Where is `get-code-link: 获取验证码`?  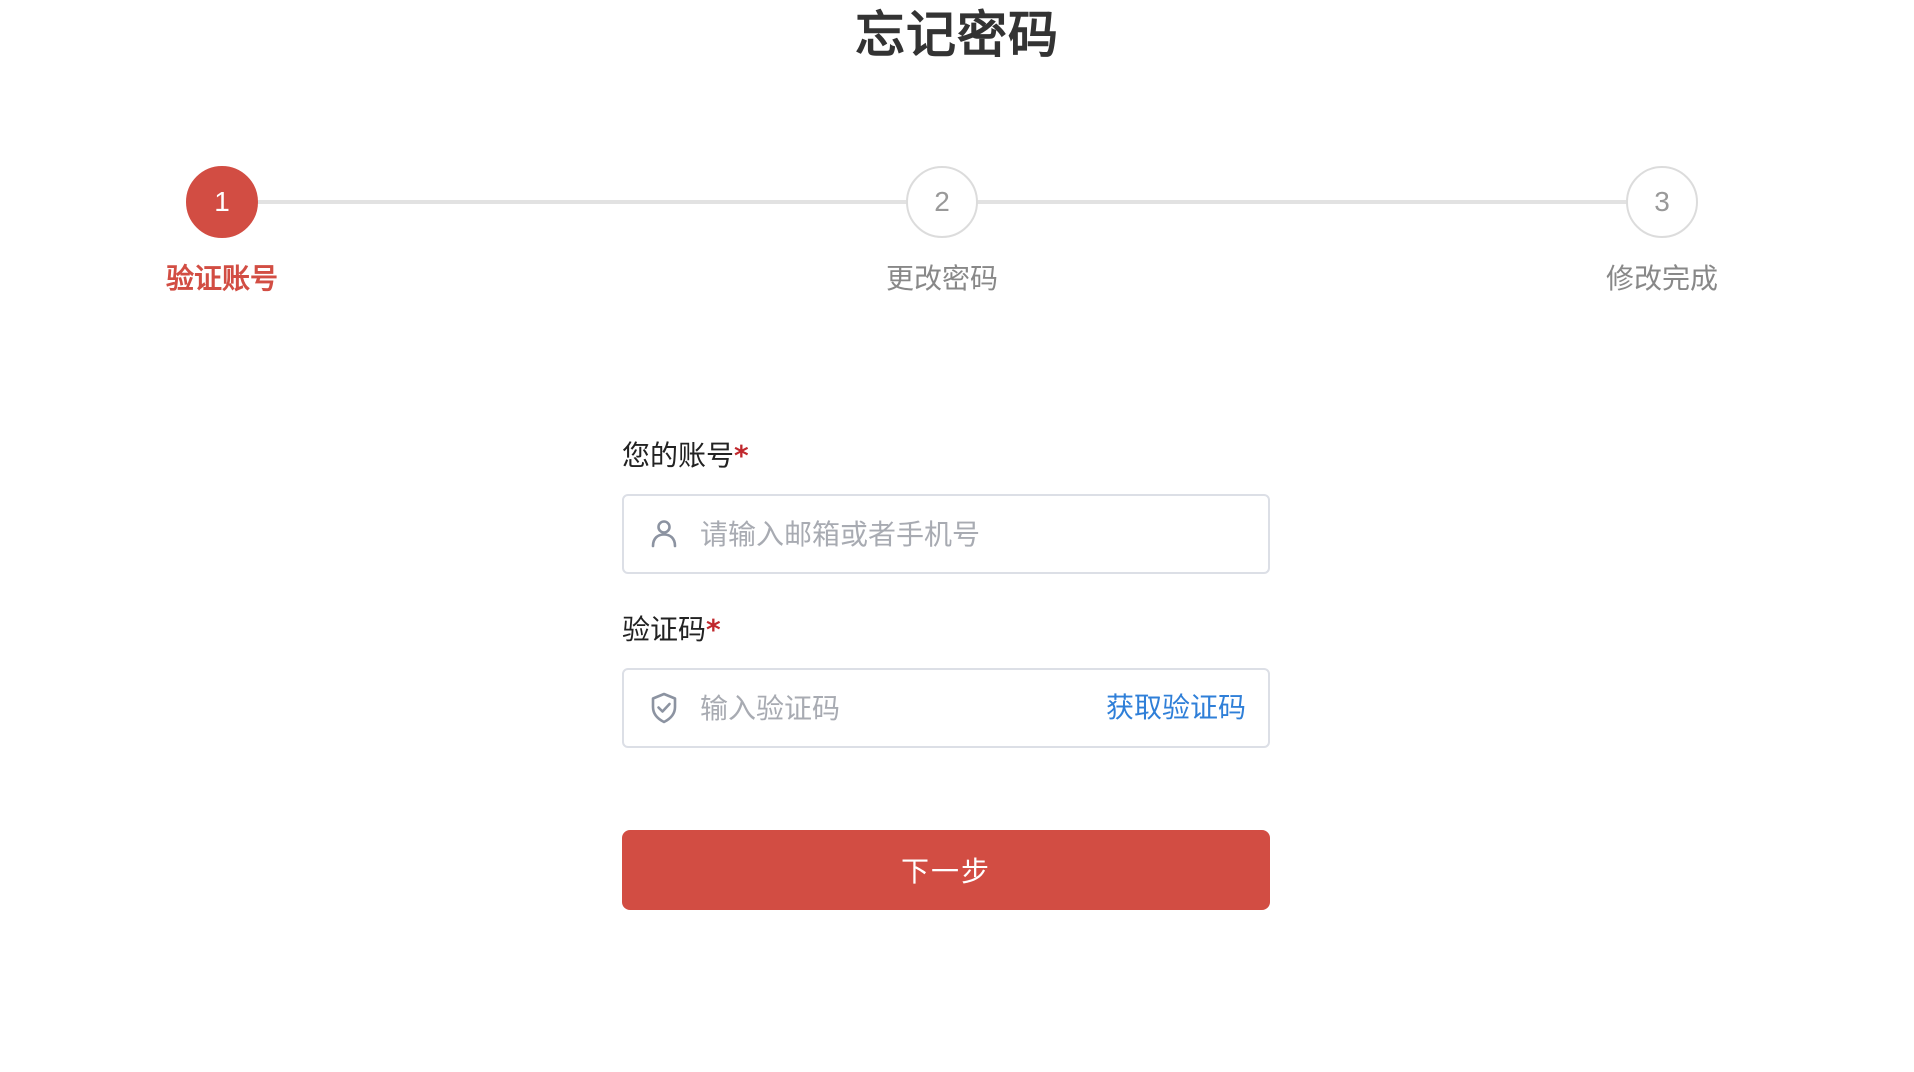
get-code-link: 获取验证码 is located at coordinates (1176, 708).